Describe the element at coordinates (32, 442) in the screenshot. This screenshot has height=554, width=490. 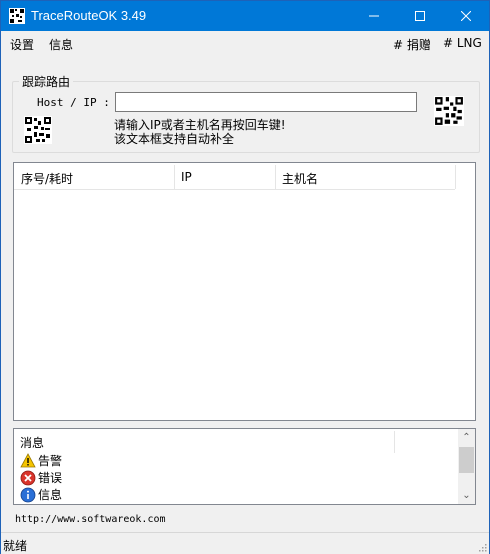
I see `messages-header: 消息` at that location.